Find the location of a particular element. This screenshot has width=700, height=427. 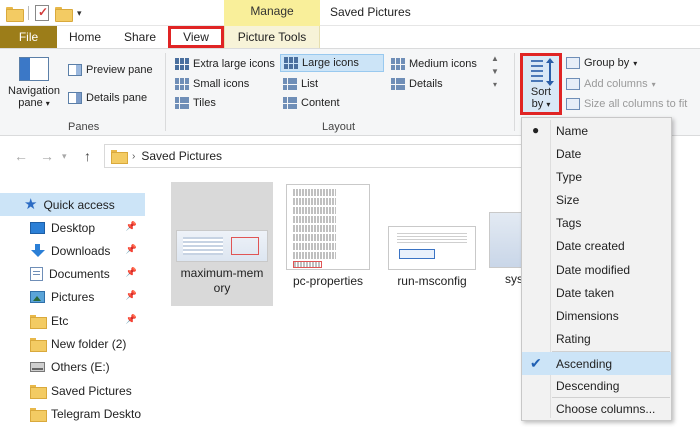

sidebar-item-label: New folder (2) is located at coordinates (89, 343).